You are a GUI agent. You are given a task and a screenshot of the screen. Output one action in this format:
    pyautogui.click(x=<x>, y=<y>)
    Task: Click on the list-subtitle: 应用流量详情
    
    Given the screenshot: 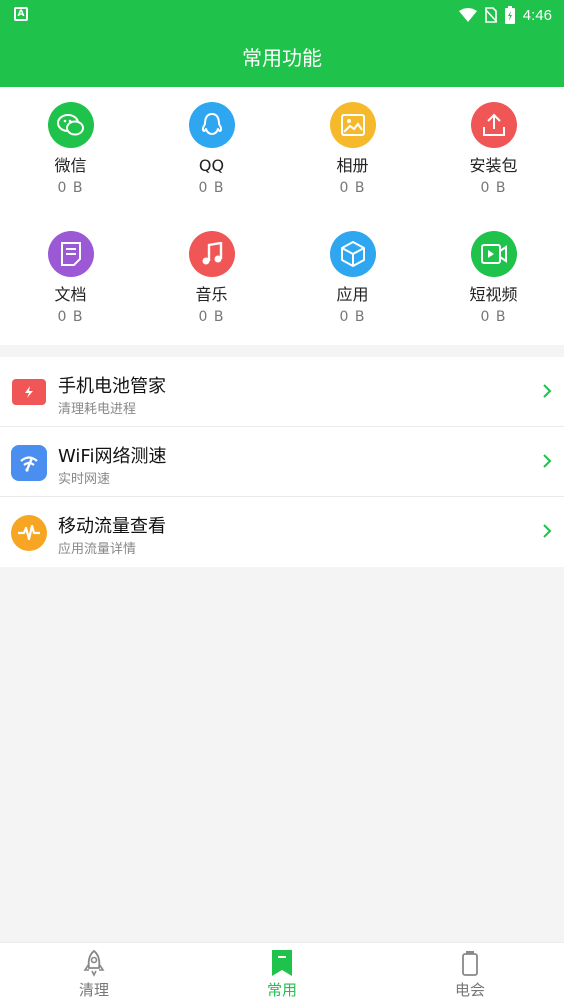 What is the action you would take?
    pyautogui.click(x=97, y=549)
    